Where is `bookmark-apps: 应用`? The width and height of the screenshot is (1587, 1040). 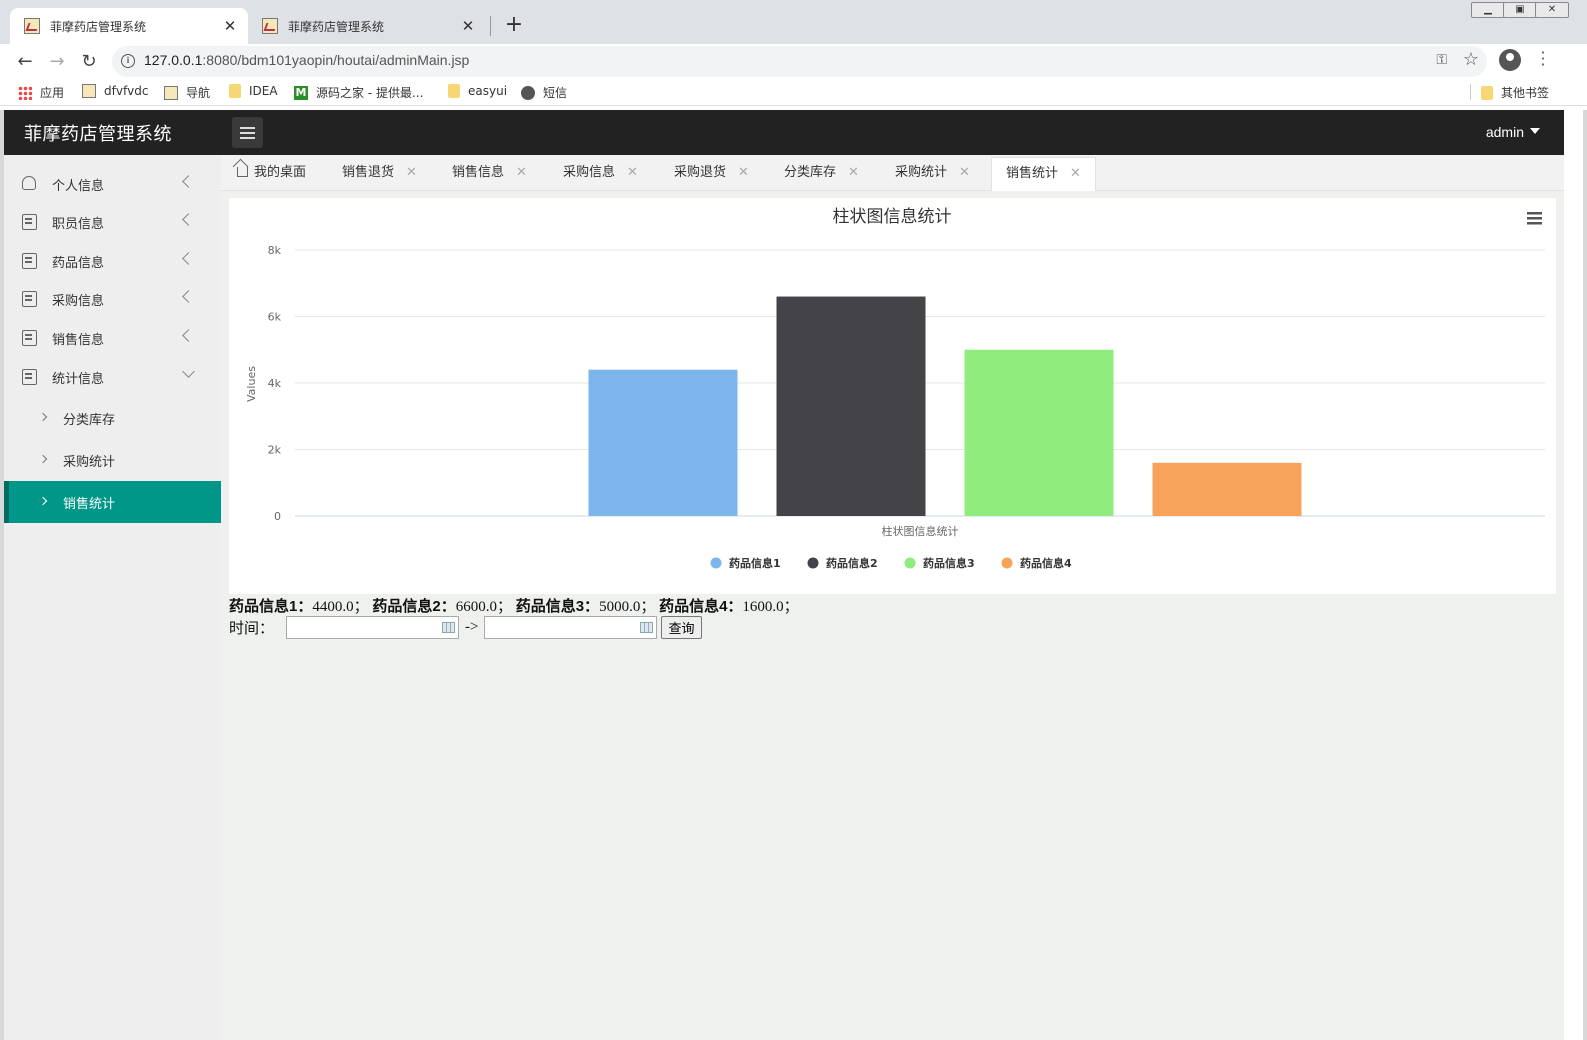
bookmark-apps: 应用 is located at coordinates (41, 92).